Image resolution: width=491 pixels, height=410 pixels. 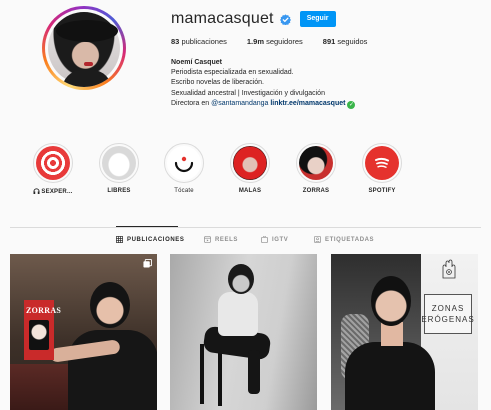 I want to click on stat-followers: 1.9m seguidores, so click(x=275, y=41).